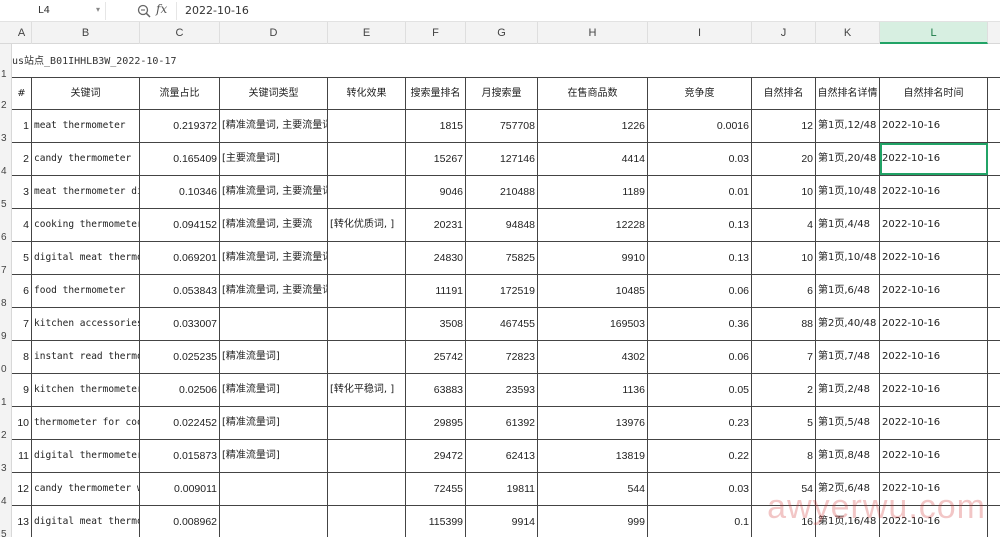  Describe the element at coordinates (502, 456) in the screenshot. I see `table-cell: 62413` at that location.